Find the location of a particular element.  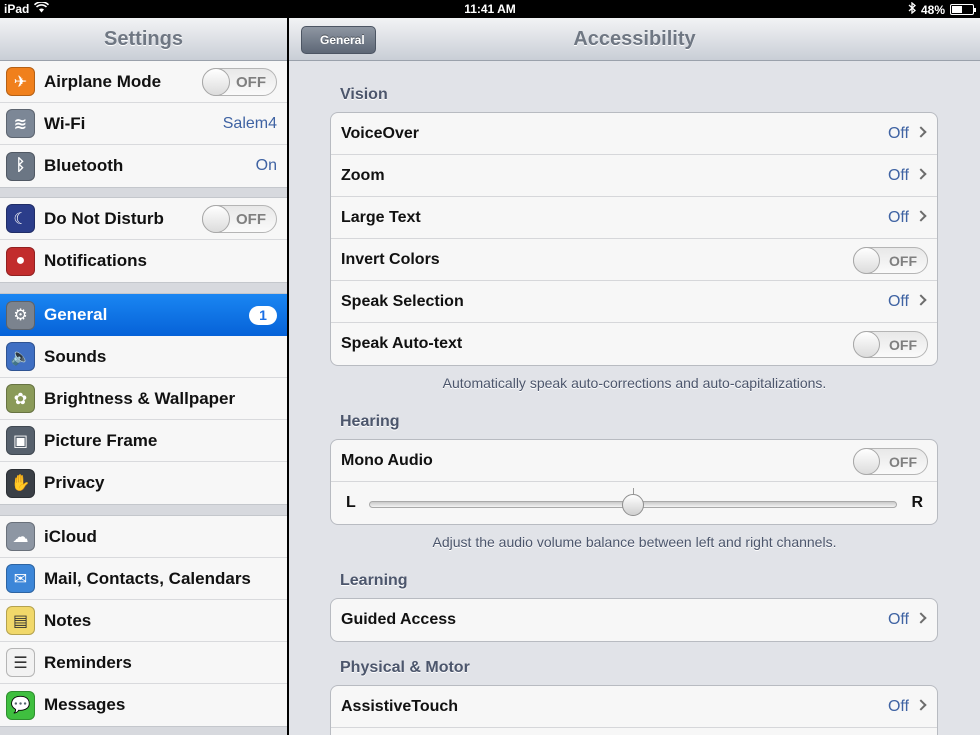

sidebar-item-reminders: ☰ Reminders is located at coordinates (143, 663).